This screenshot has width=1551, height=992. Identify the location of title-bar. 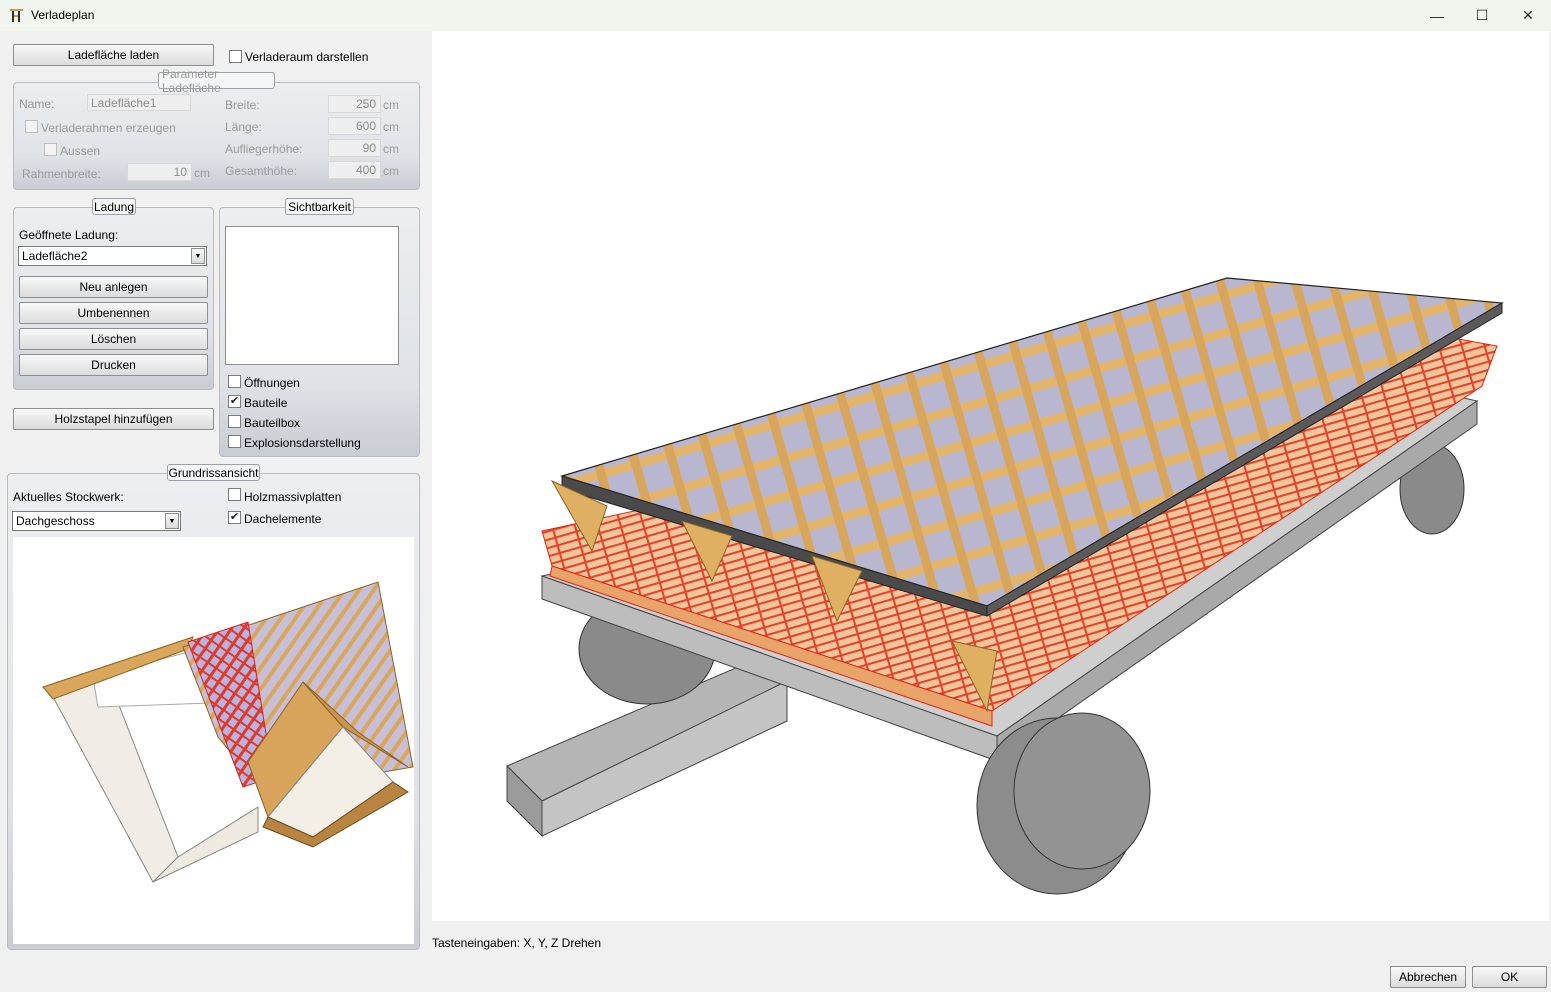
(775, 15).